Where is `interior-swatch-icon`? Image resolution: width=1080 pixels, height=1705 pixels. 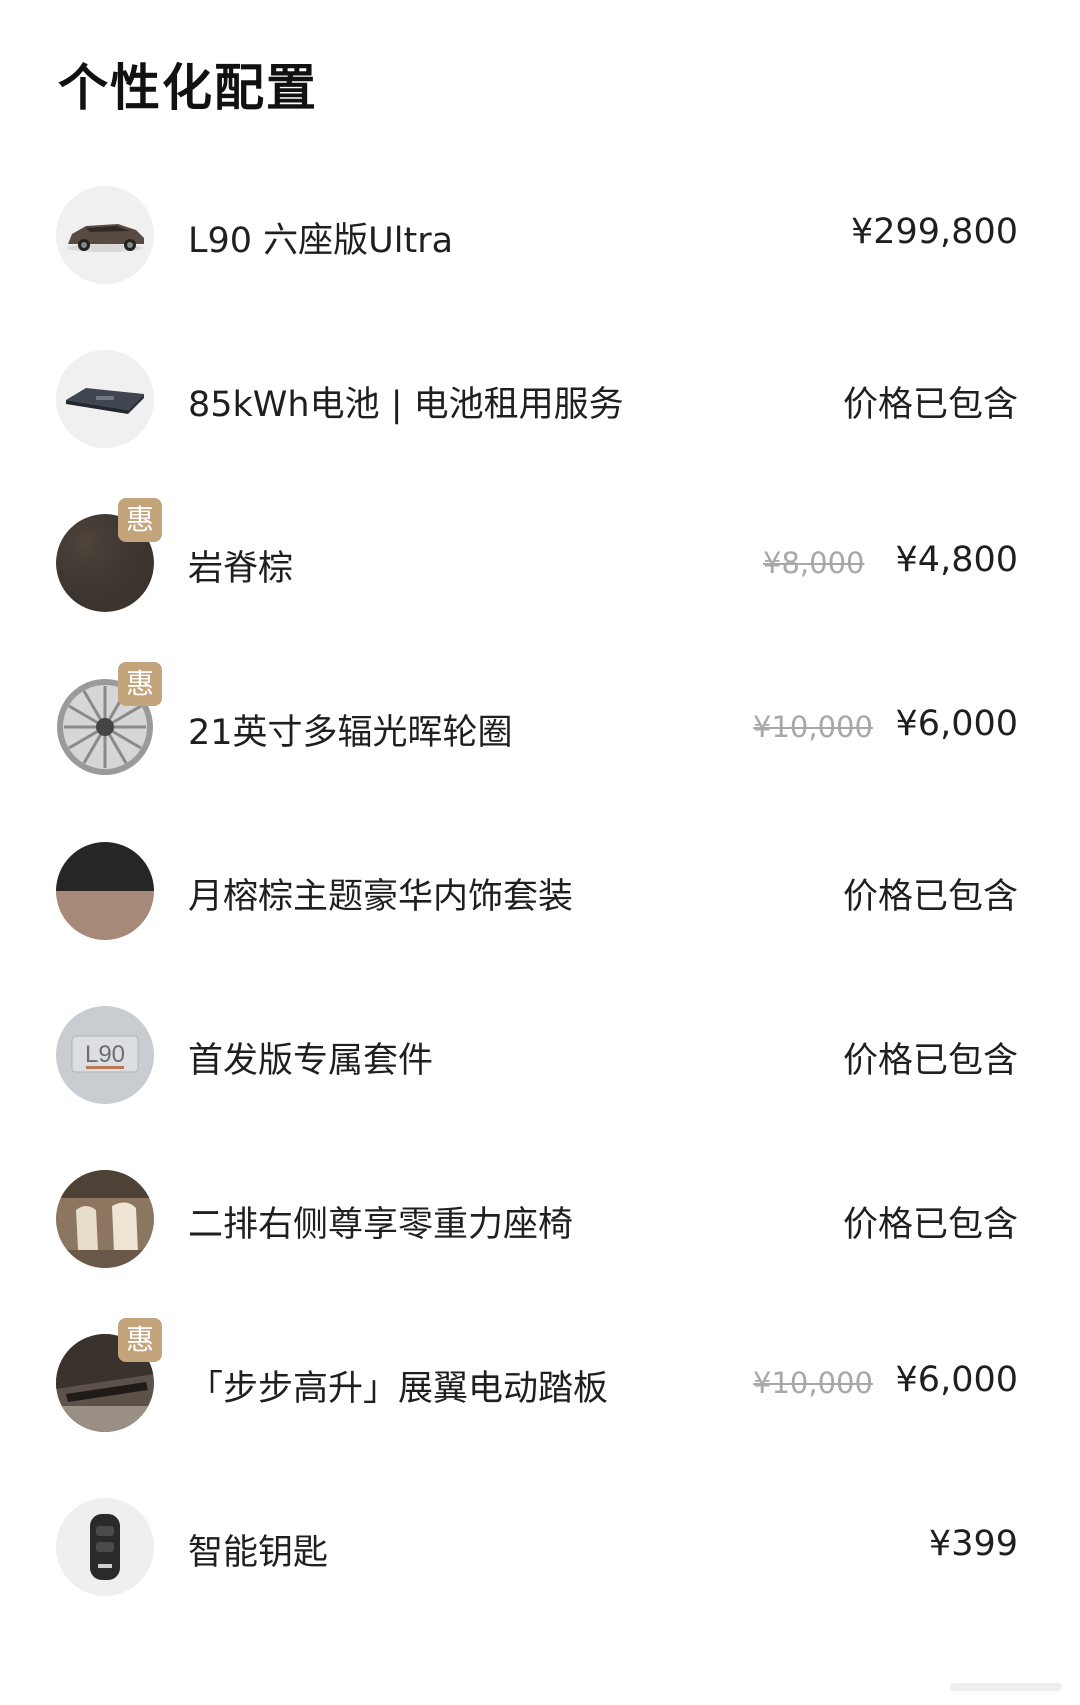 interior-swatch-icon is located at coordinates (105, 891).